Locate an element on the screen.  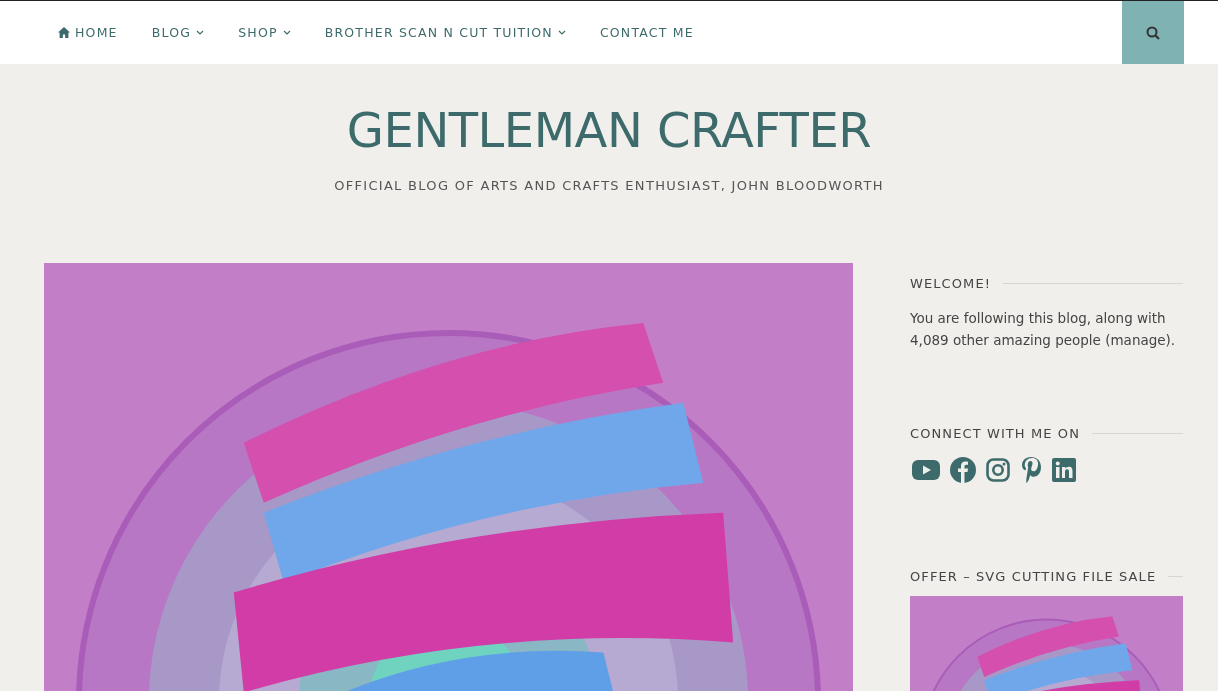
widget-title: OFFER – SVG CUTTING FILE SALE is located at coordinates (1033, 576).